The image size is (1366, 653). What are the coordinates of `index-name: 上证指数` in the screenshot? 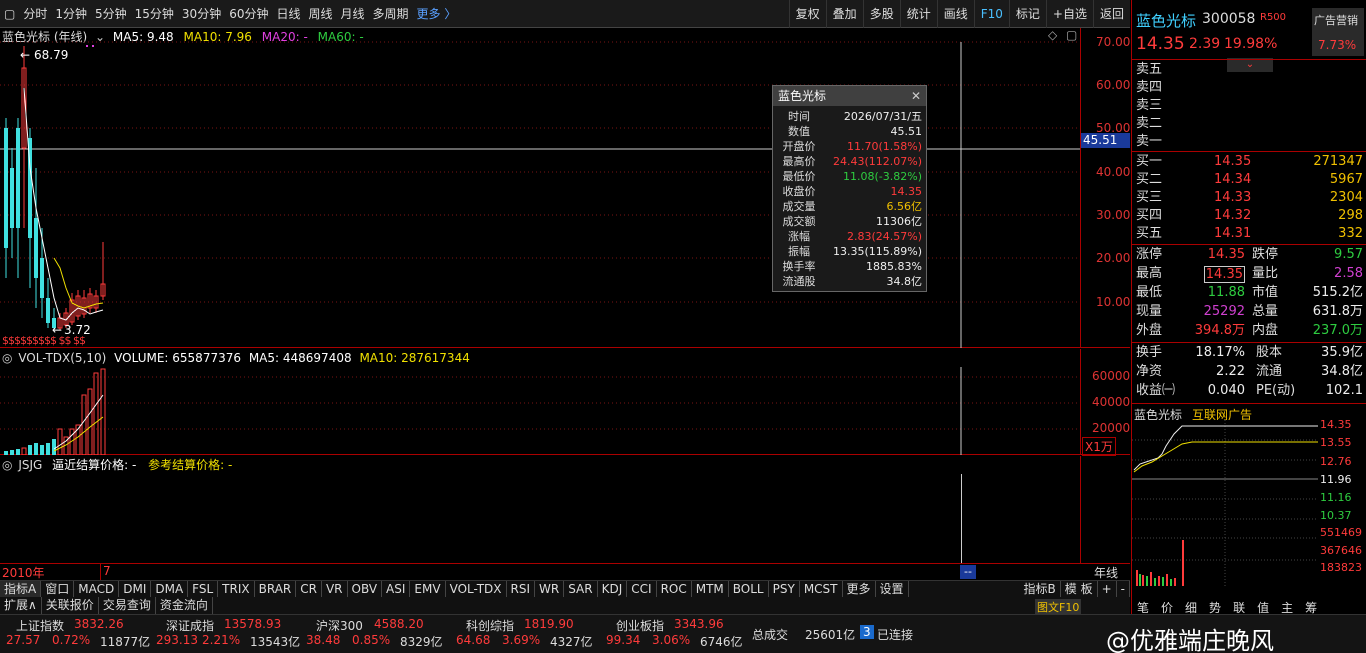 It's located at (40, 625).